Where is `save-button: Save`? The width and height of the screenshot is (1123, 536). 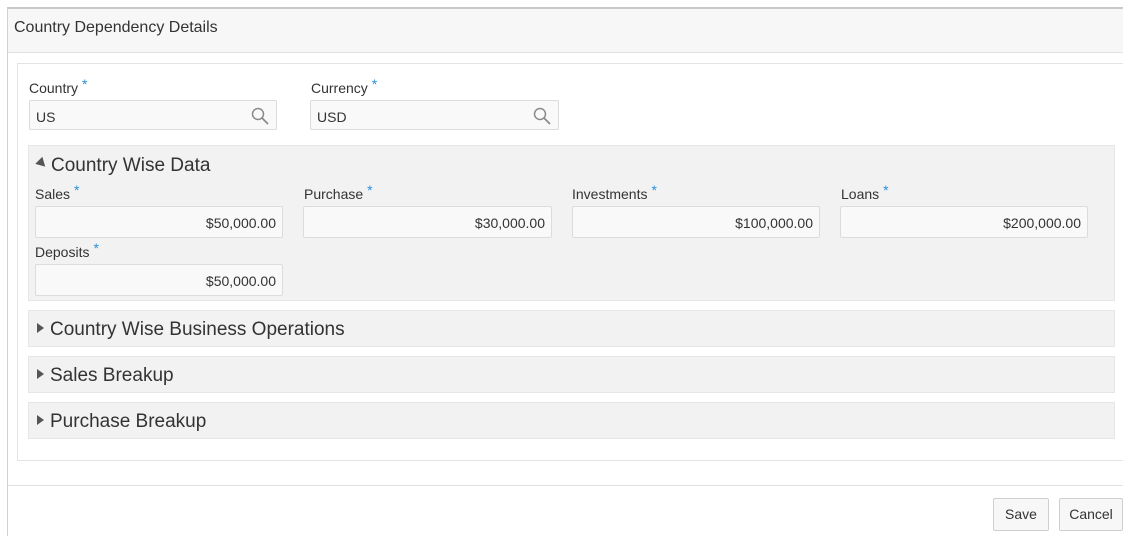
save-button: Save is located at coordinates (1021, 514).